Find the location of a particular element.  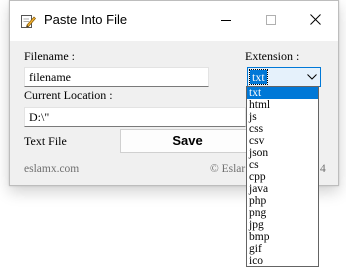

text-file-label: Text File is located at coordinates (45, 141).